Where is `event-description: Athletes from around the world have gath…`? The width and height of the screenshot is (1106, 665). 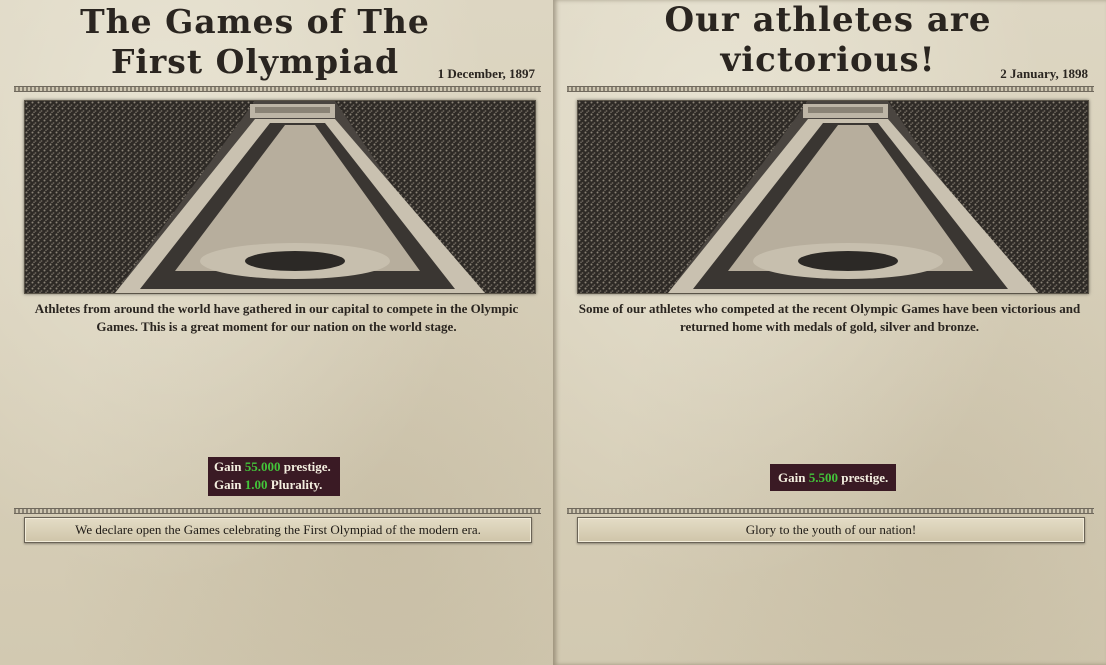 event-description: Athletes from around the world have gath… is located at coordinates (276, 317).